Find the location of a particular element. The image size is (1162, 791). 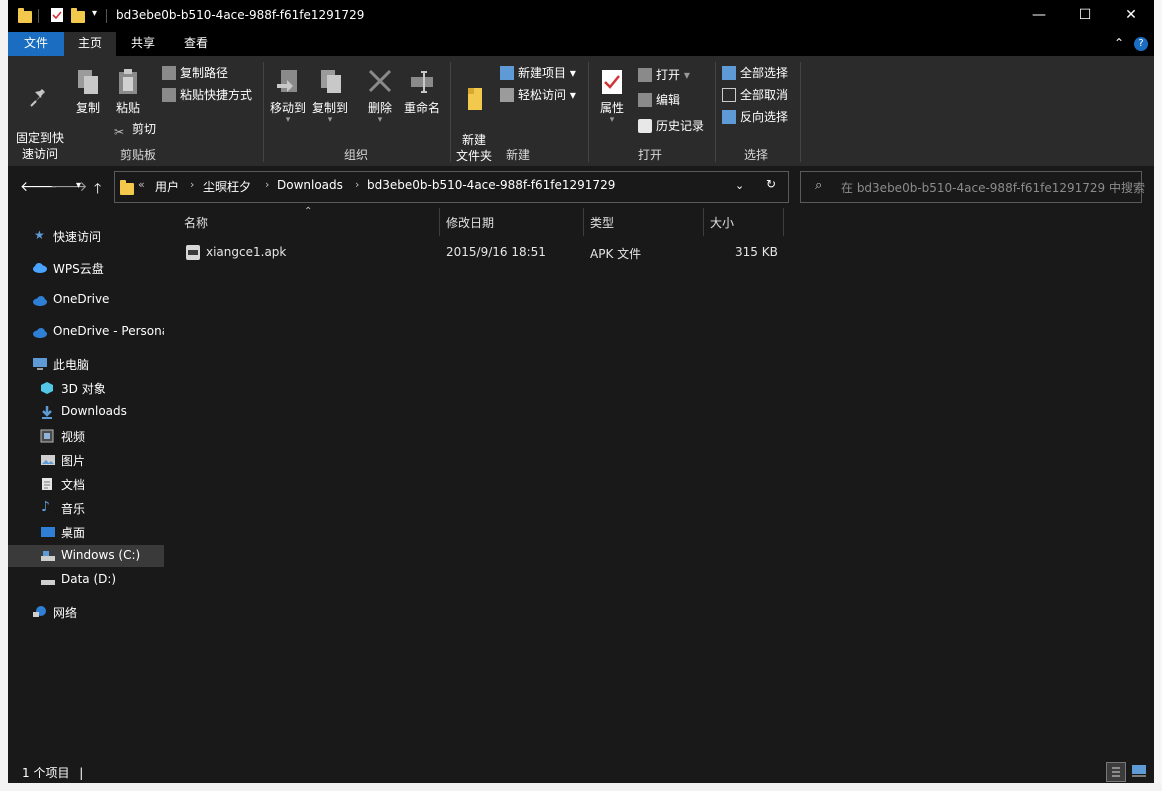

nav-item-data-d: Data (D:) is located at coordinates (86, 580).